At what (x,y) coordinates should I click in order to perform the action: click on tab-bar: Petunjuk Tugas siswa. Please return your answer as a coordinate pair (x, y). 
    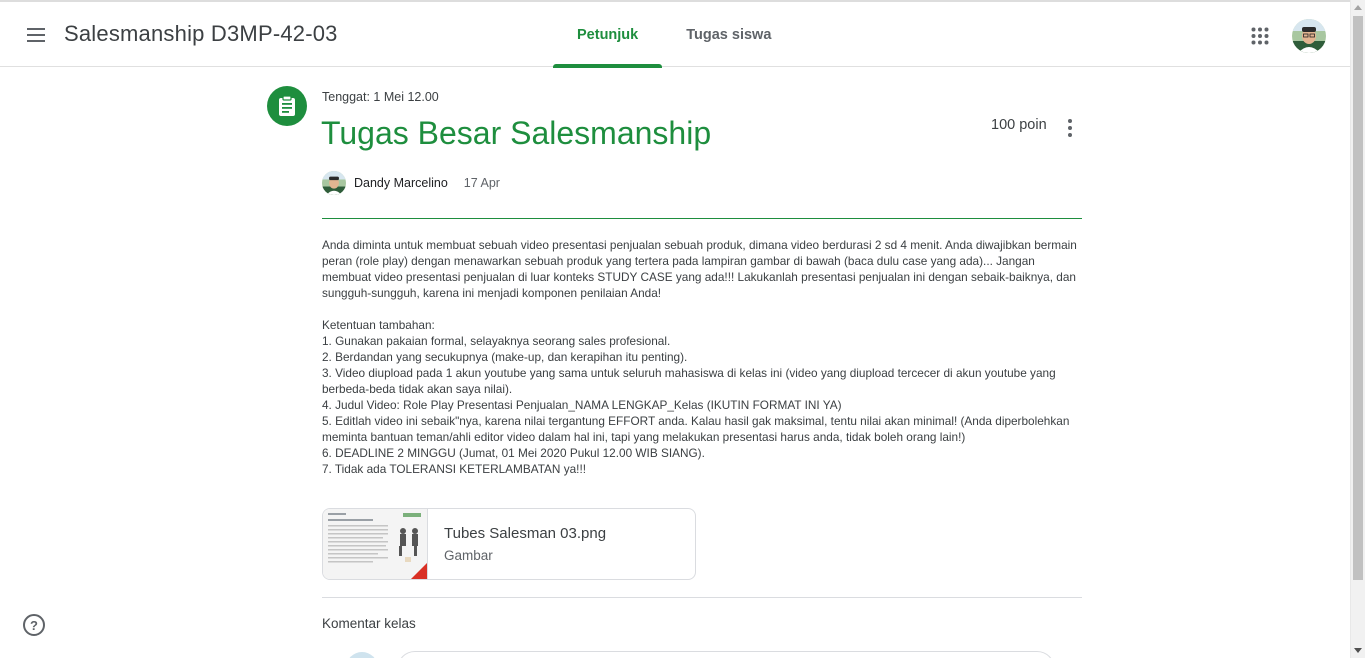
    Looking at the image, I should click on (674, 35).